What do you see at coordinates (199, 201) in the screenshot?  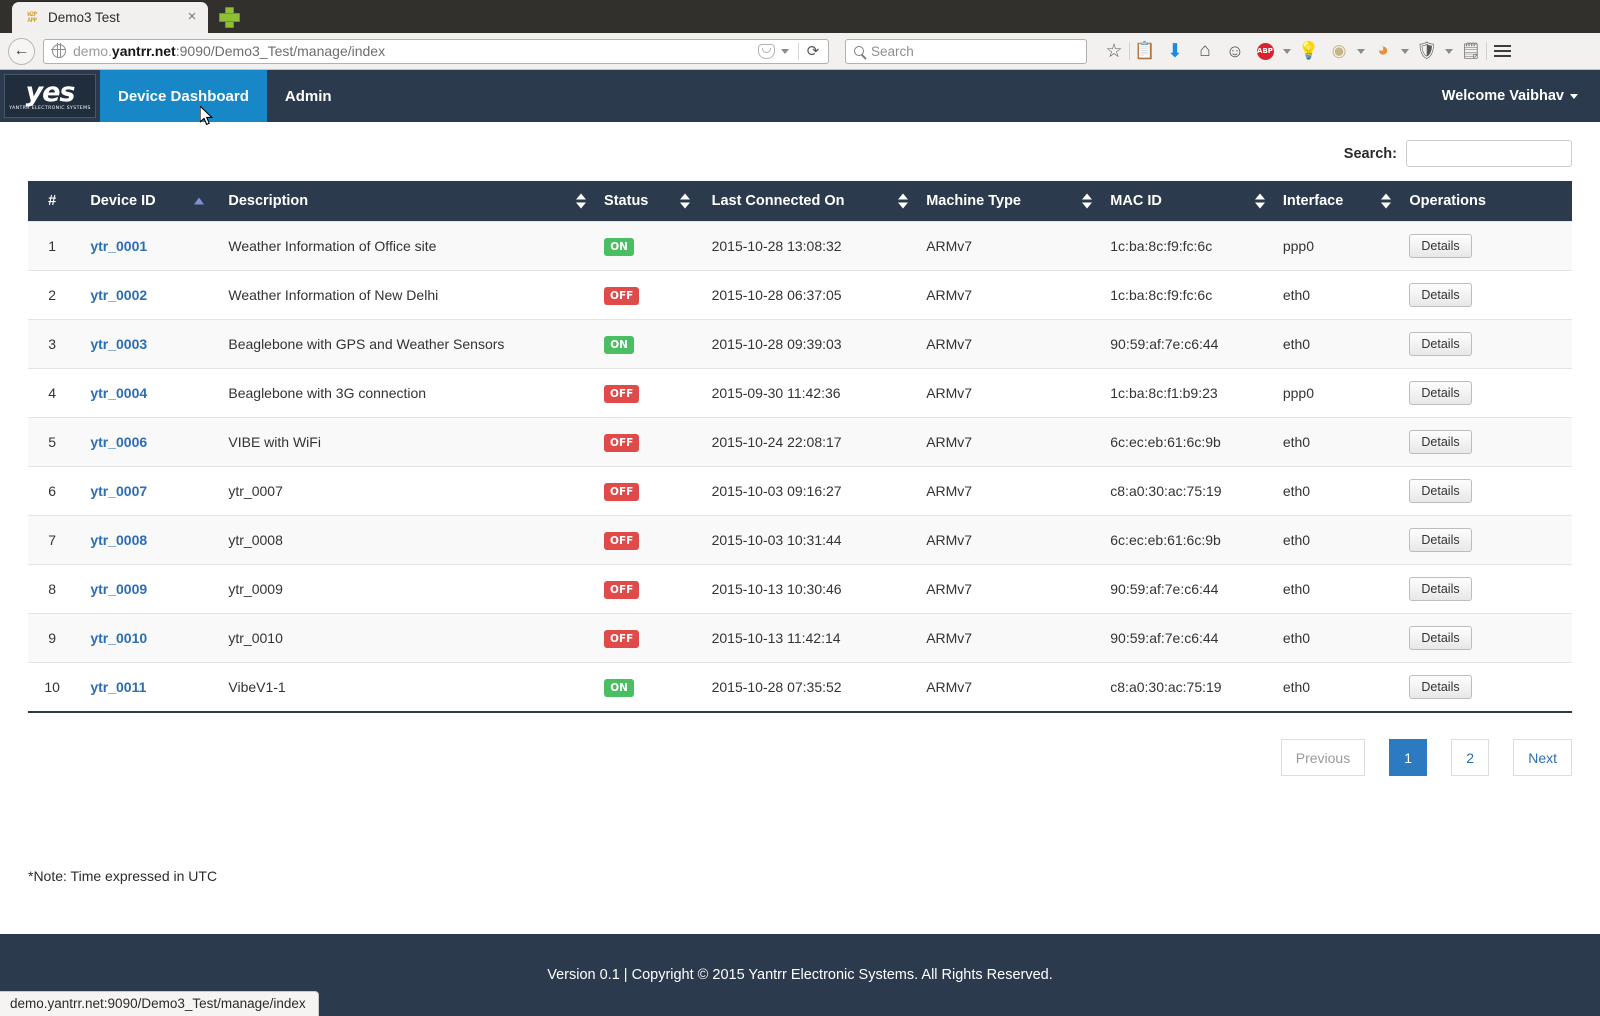 I see `sort-ascending-icon` at bounding box center [199, 201].